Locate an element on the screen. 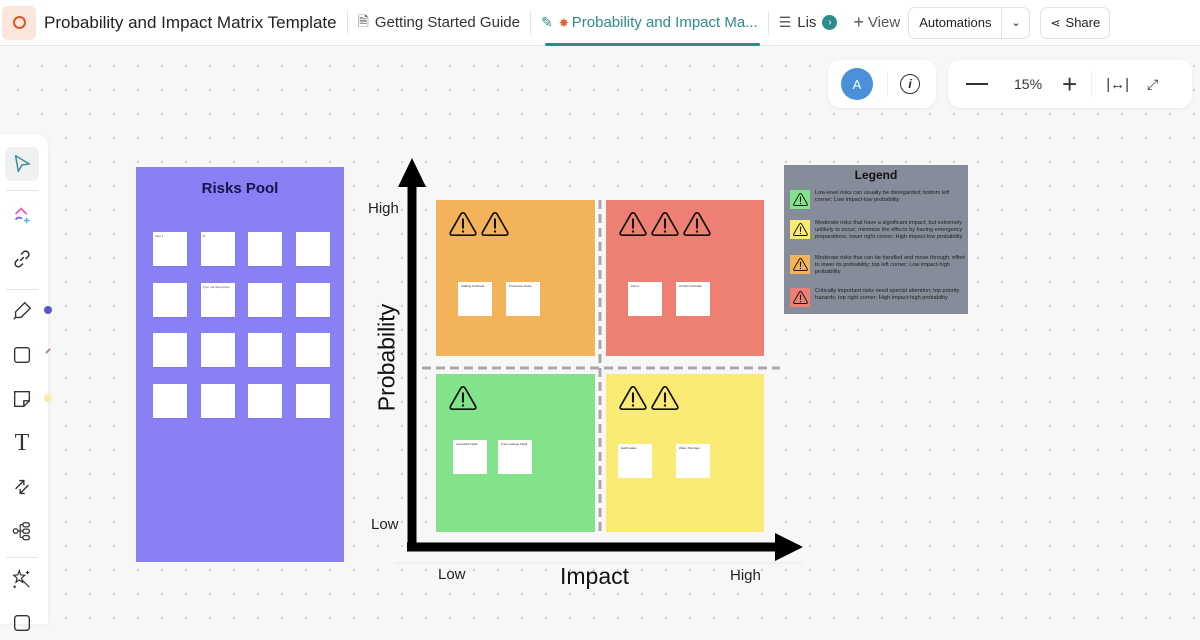  x-high-label: High is located at coordinates (745, 575).